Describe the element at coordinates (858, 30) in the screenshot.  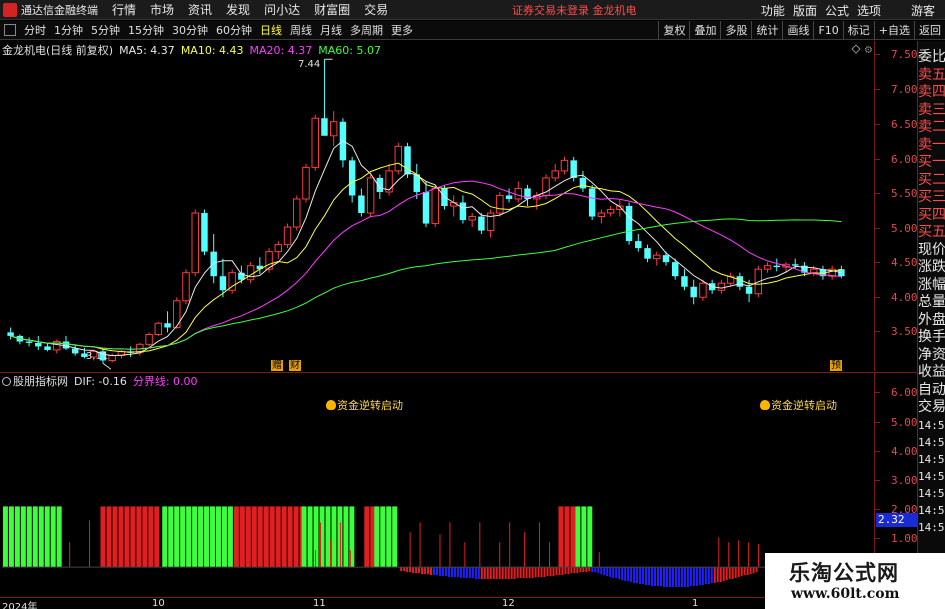
I see `mark-button: 标记` at that location.